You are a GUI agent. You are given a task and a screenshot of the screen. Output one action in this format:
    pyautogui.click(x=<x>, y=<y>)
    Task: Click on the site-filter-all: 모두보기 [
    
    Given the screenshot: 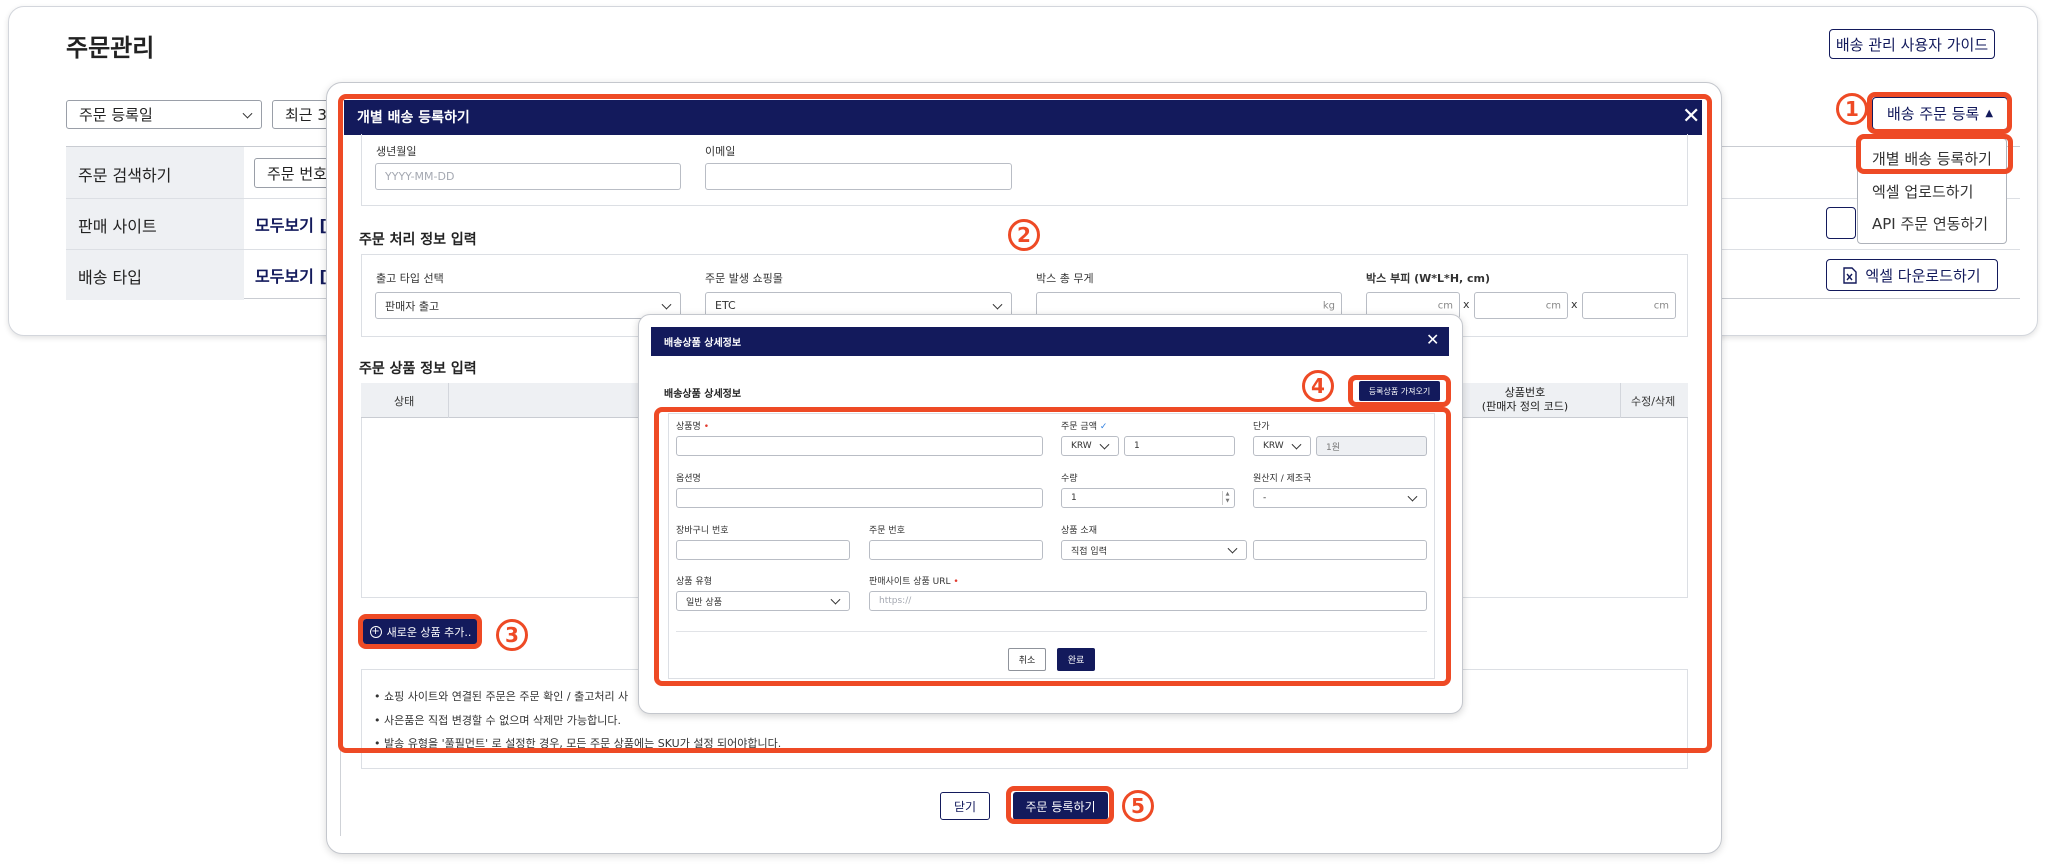 What is the action you would take?
    pyautogui.click(x=291, y=224)
    